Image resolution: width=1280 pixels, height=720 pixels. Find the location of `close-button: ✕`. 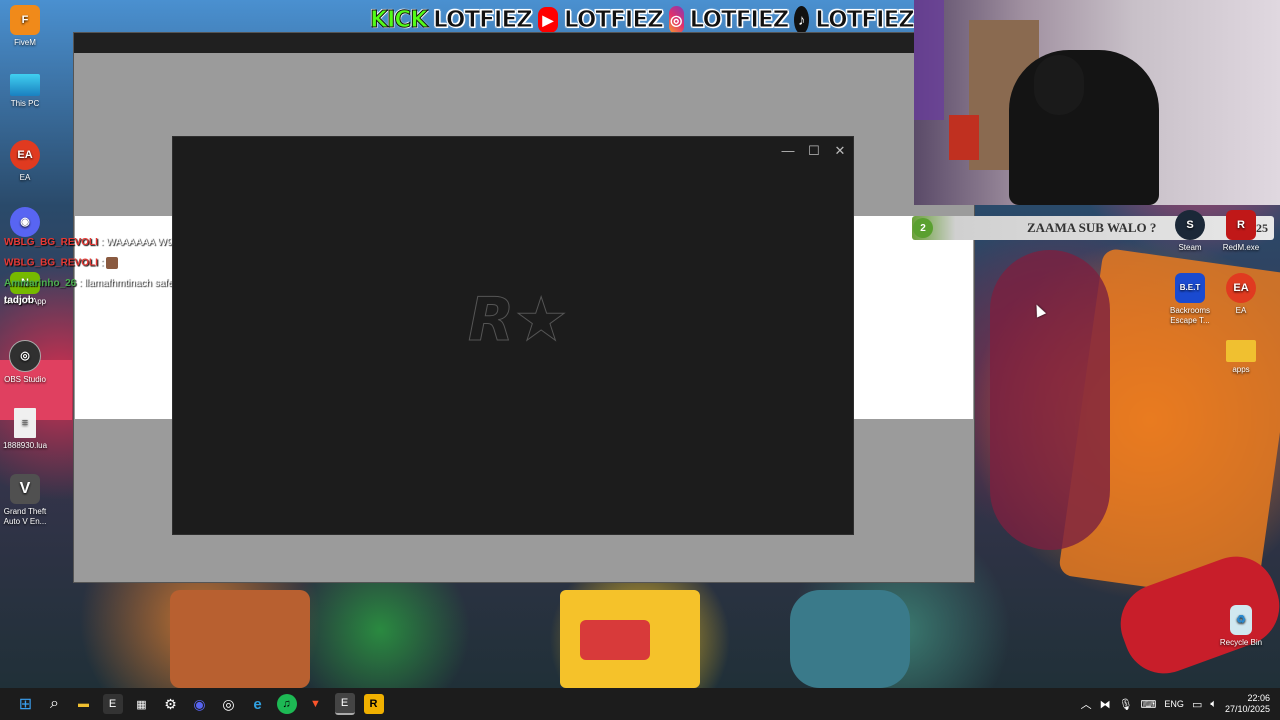

close-button: ✕ is located at coordinates (840, 151).